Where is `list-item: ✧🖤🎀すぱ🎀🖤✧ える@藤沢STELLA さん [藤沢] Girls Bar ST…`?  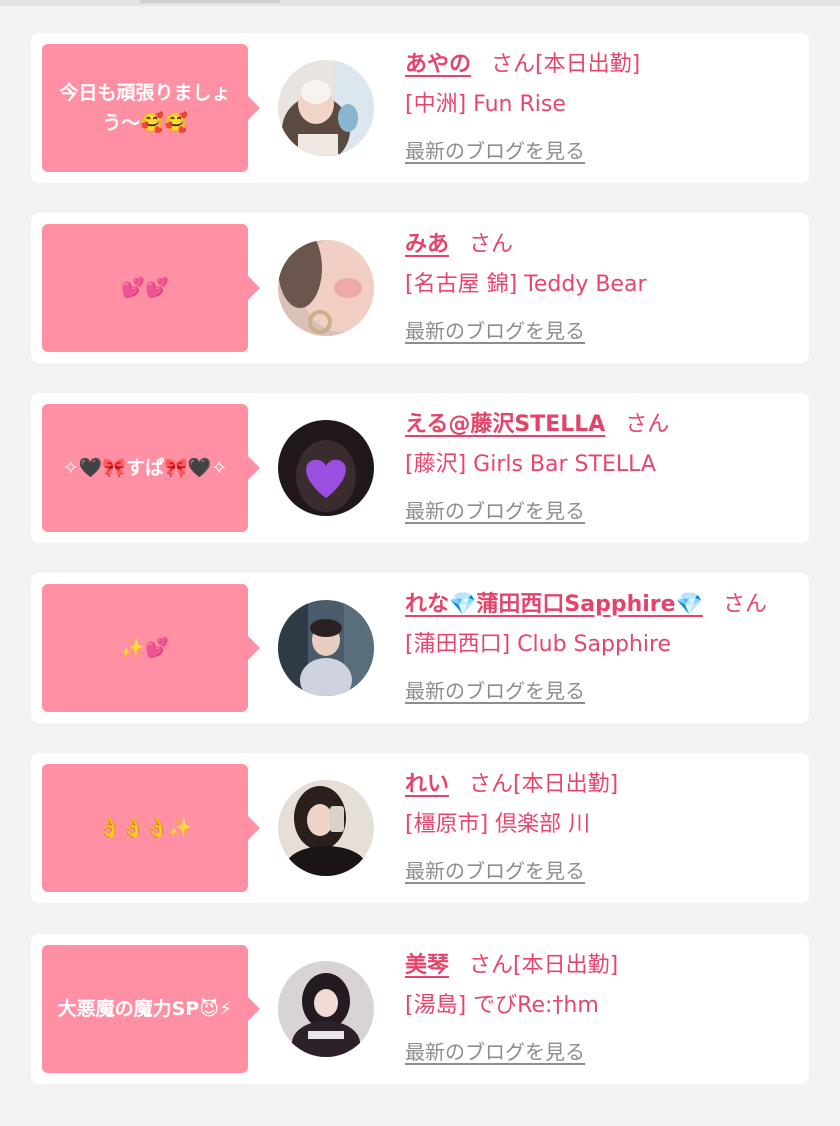
list-item: ✧🖤🎀すぱ🎀🖤✧ える@藤沢STELLA さん [藤沢] Girls Bar ST… is located at coordinates (420, 468).